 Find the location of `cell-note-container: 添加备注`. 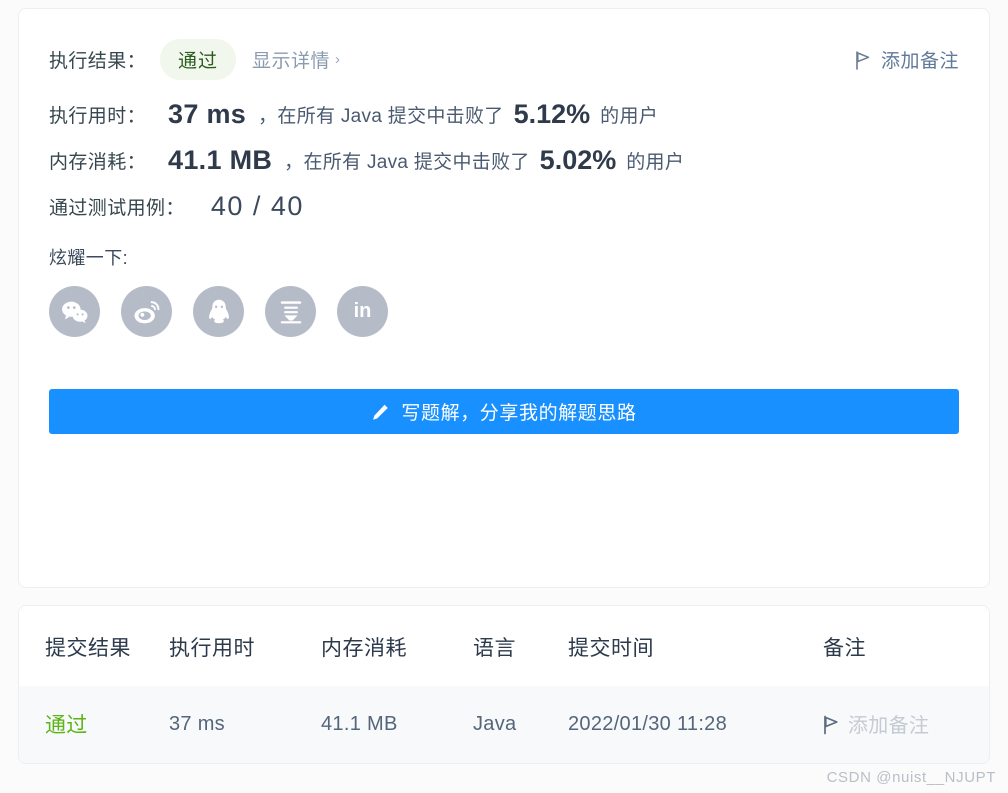

cell-note-container: 添加备注 is located at coordinates (906, 724).